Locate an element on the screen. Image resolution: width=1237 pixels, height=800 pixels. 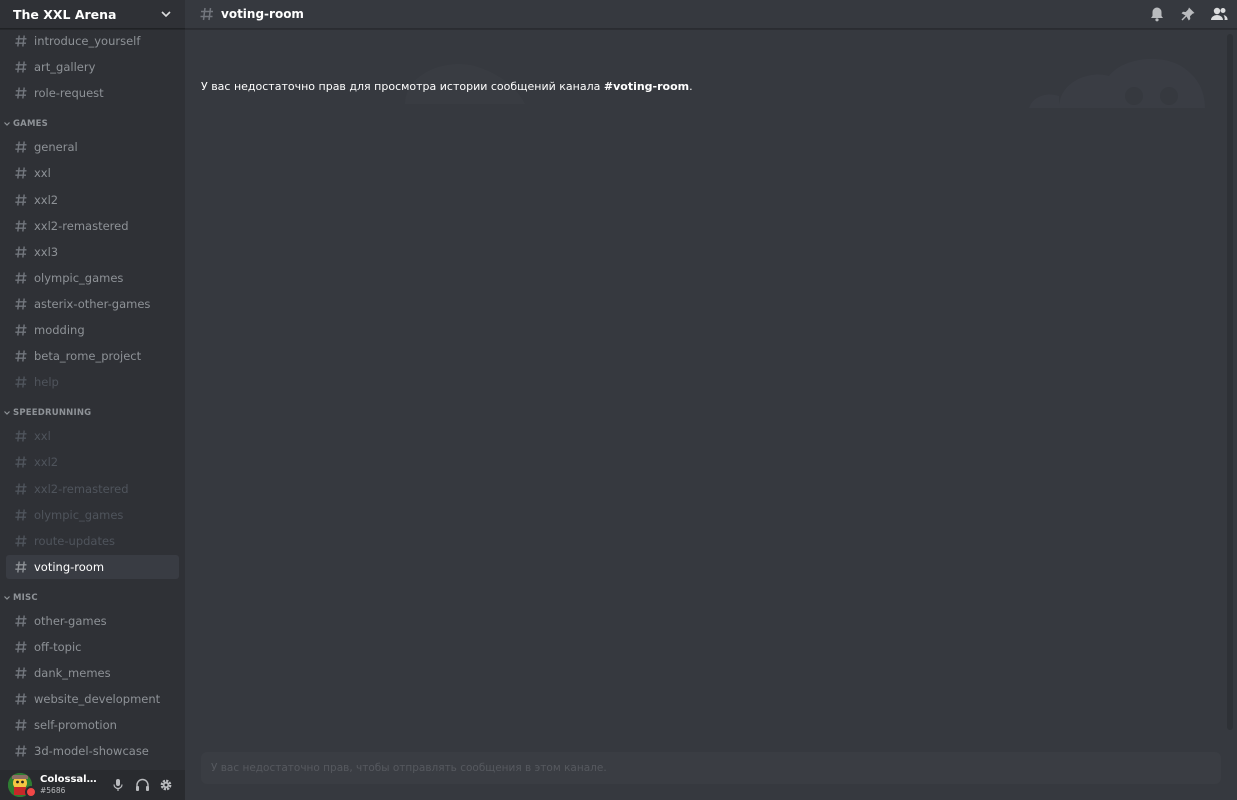
message-composer is located at coordinates (711, 768).